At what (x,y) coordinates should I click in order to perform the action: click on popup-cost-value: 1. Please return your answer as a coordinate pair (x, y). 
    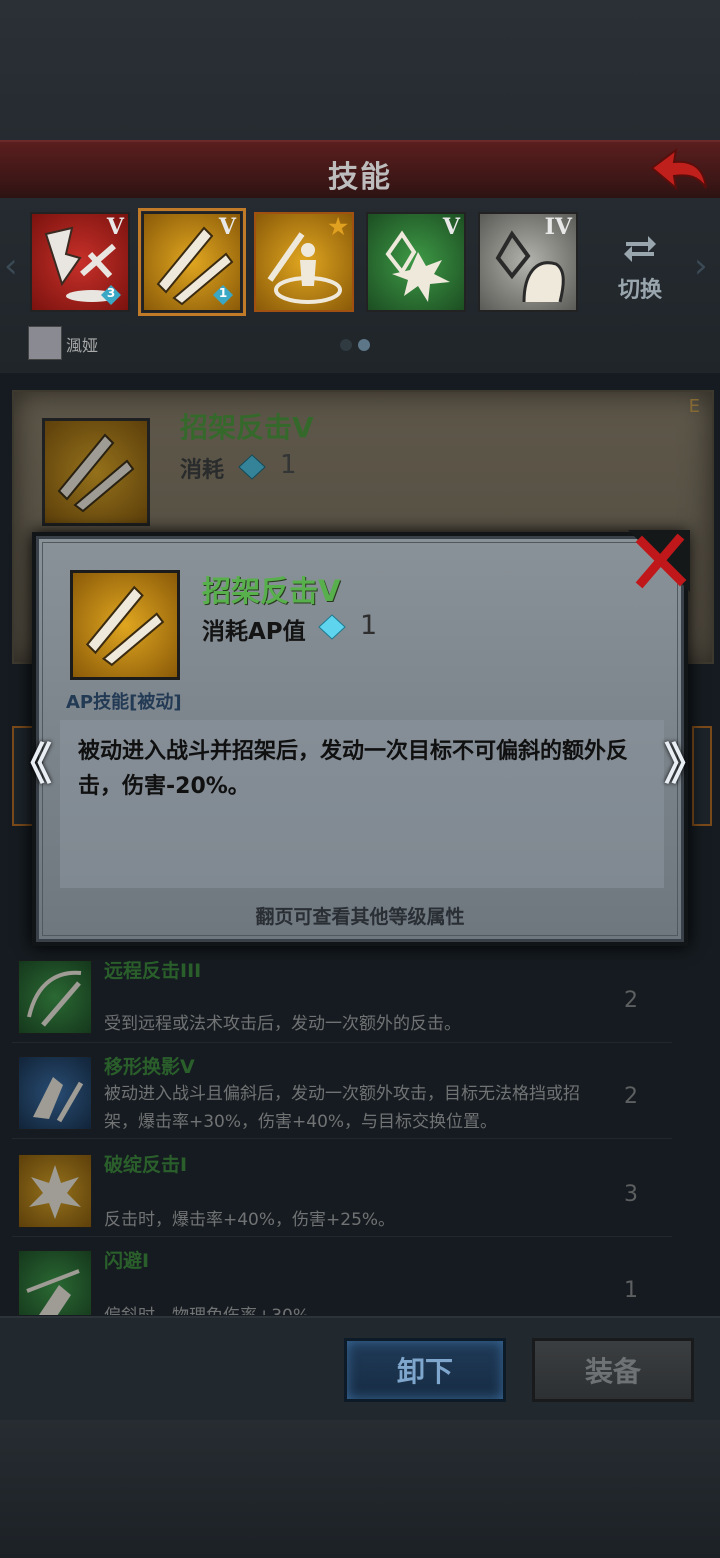
    Looking at the image, I should click on (369, 625).